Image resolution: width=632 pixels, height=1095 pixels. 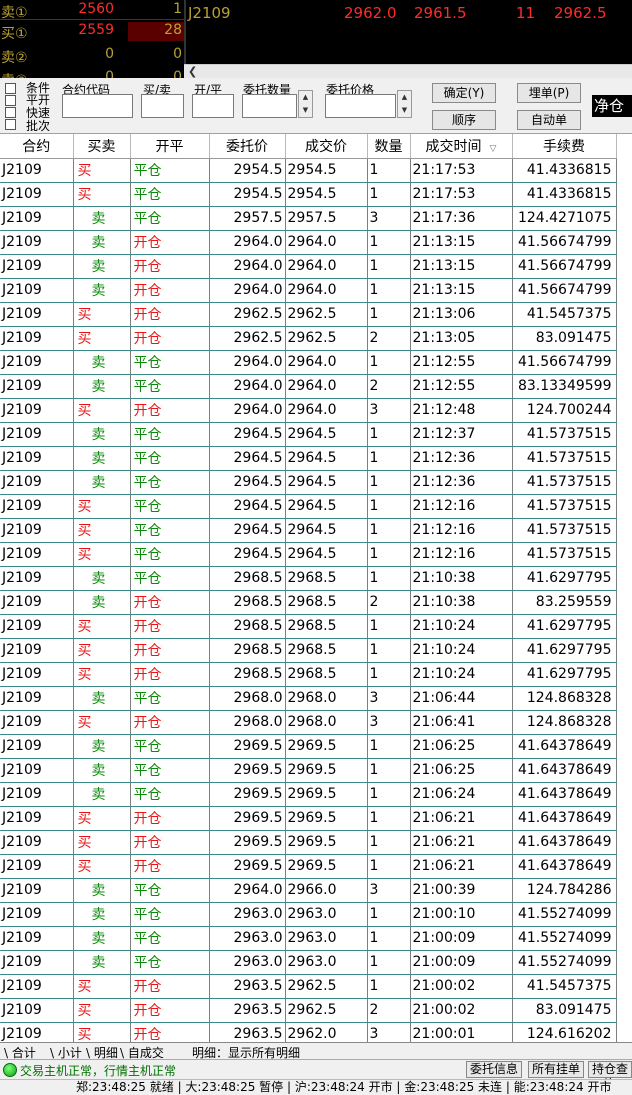 What do you see at coordinates (308, 1010) in the screenshot?
I see `table-row: J2109 买开仓 2963.5 2962.5 2 21:00:02 83.091475` at bounding box center [308, 1010].